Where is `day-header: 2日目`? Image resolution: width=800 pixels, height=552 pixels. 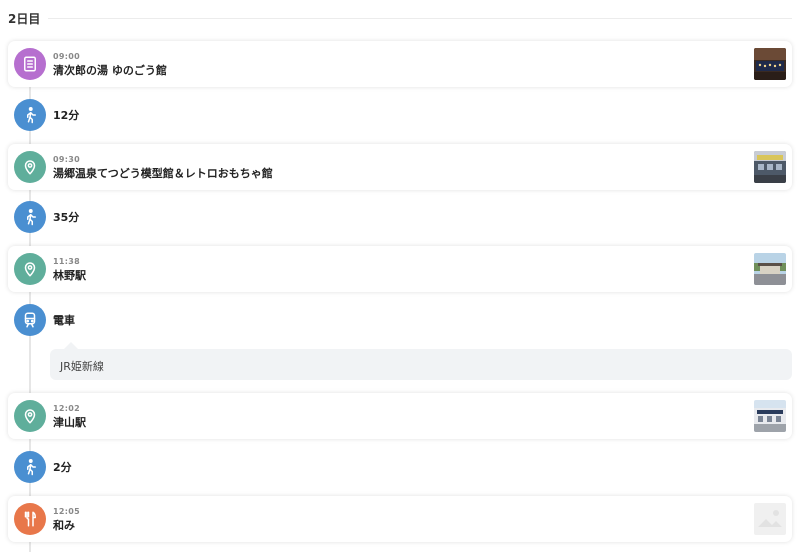
day-header: 2日目 is located at coordinates (400, 18).